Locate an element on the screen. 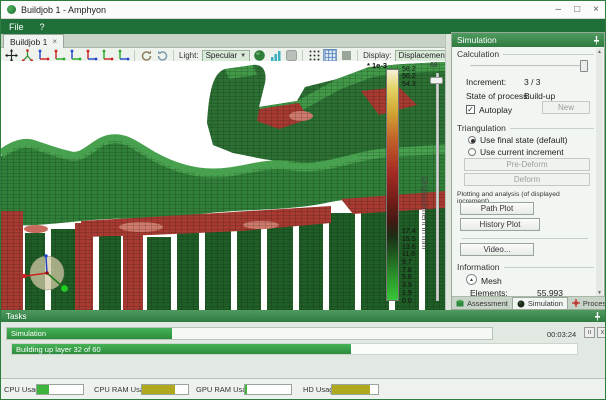 The width and height of the screenshot is (606, 400). menu-item-help: ? is located at coordinates (42, 27).